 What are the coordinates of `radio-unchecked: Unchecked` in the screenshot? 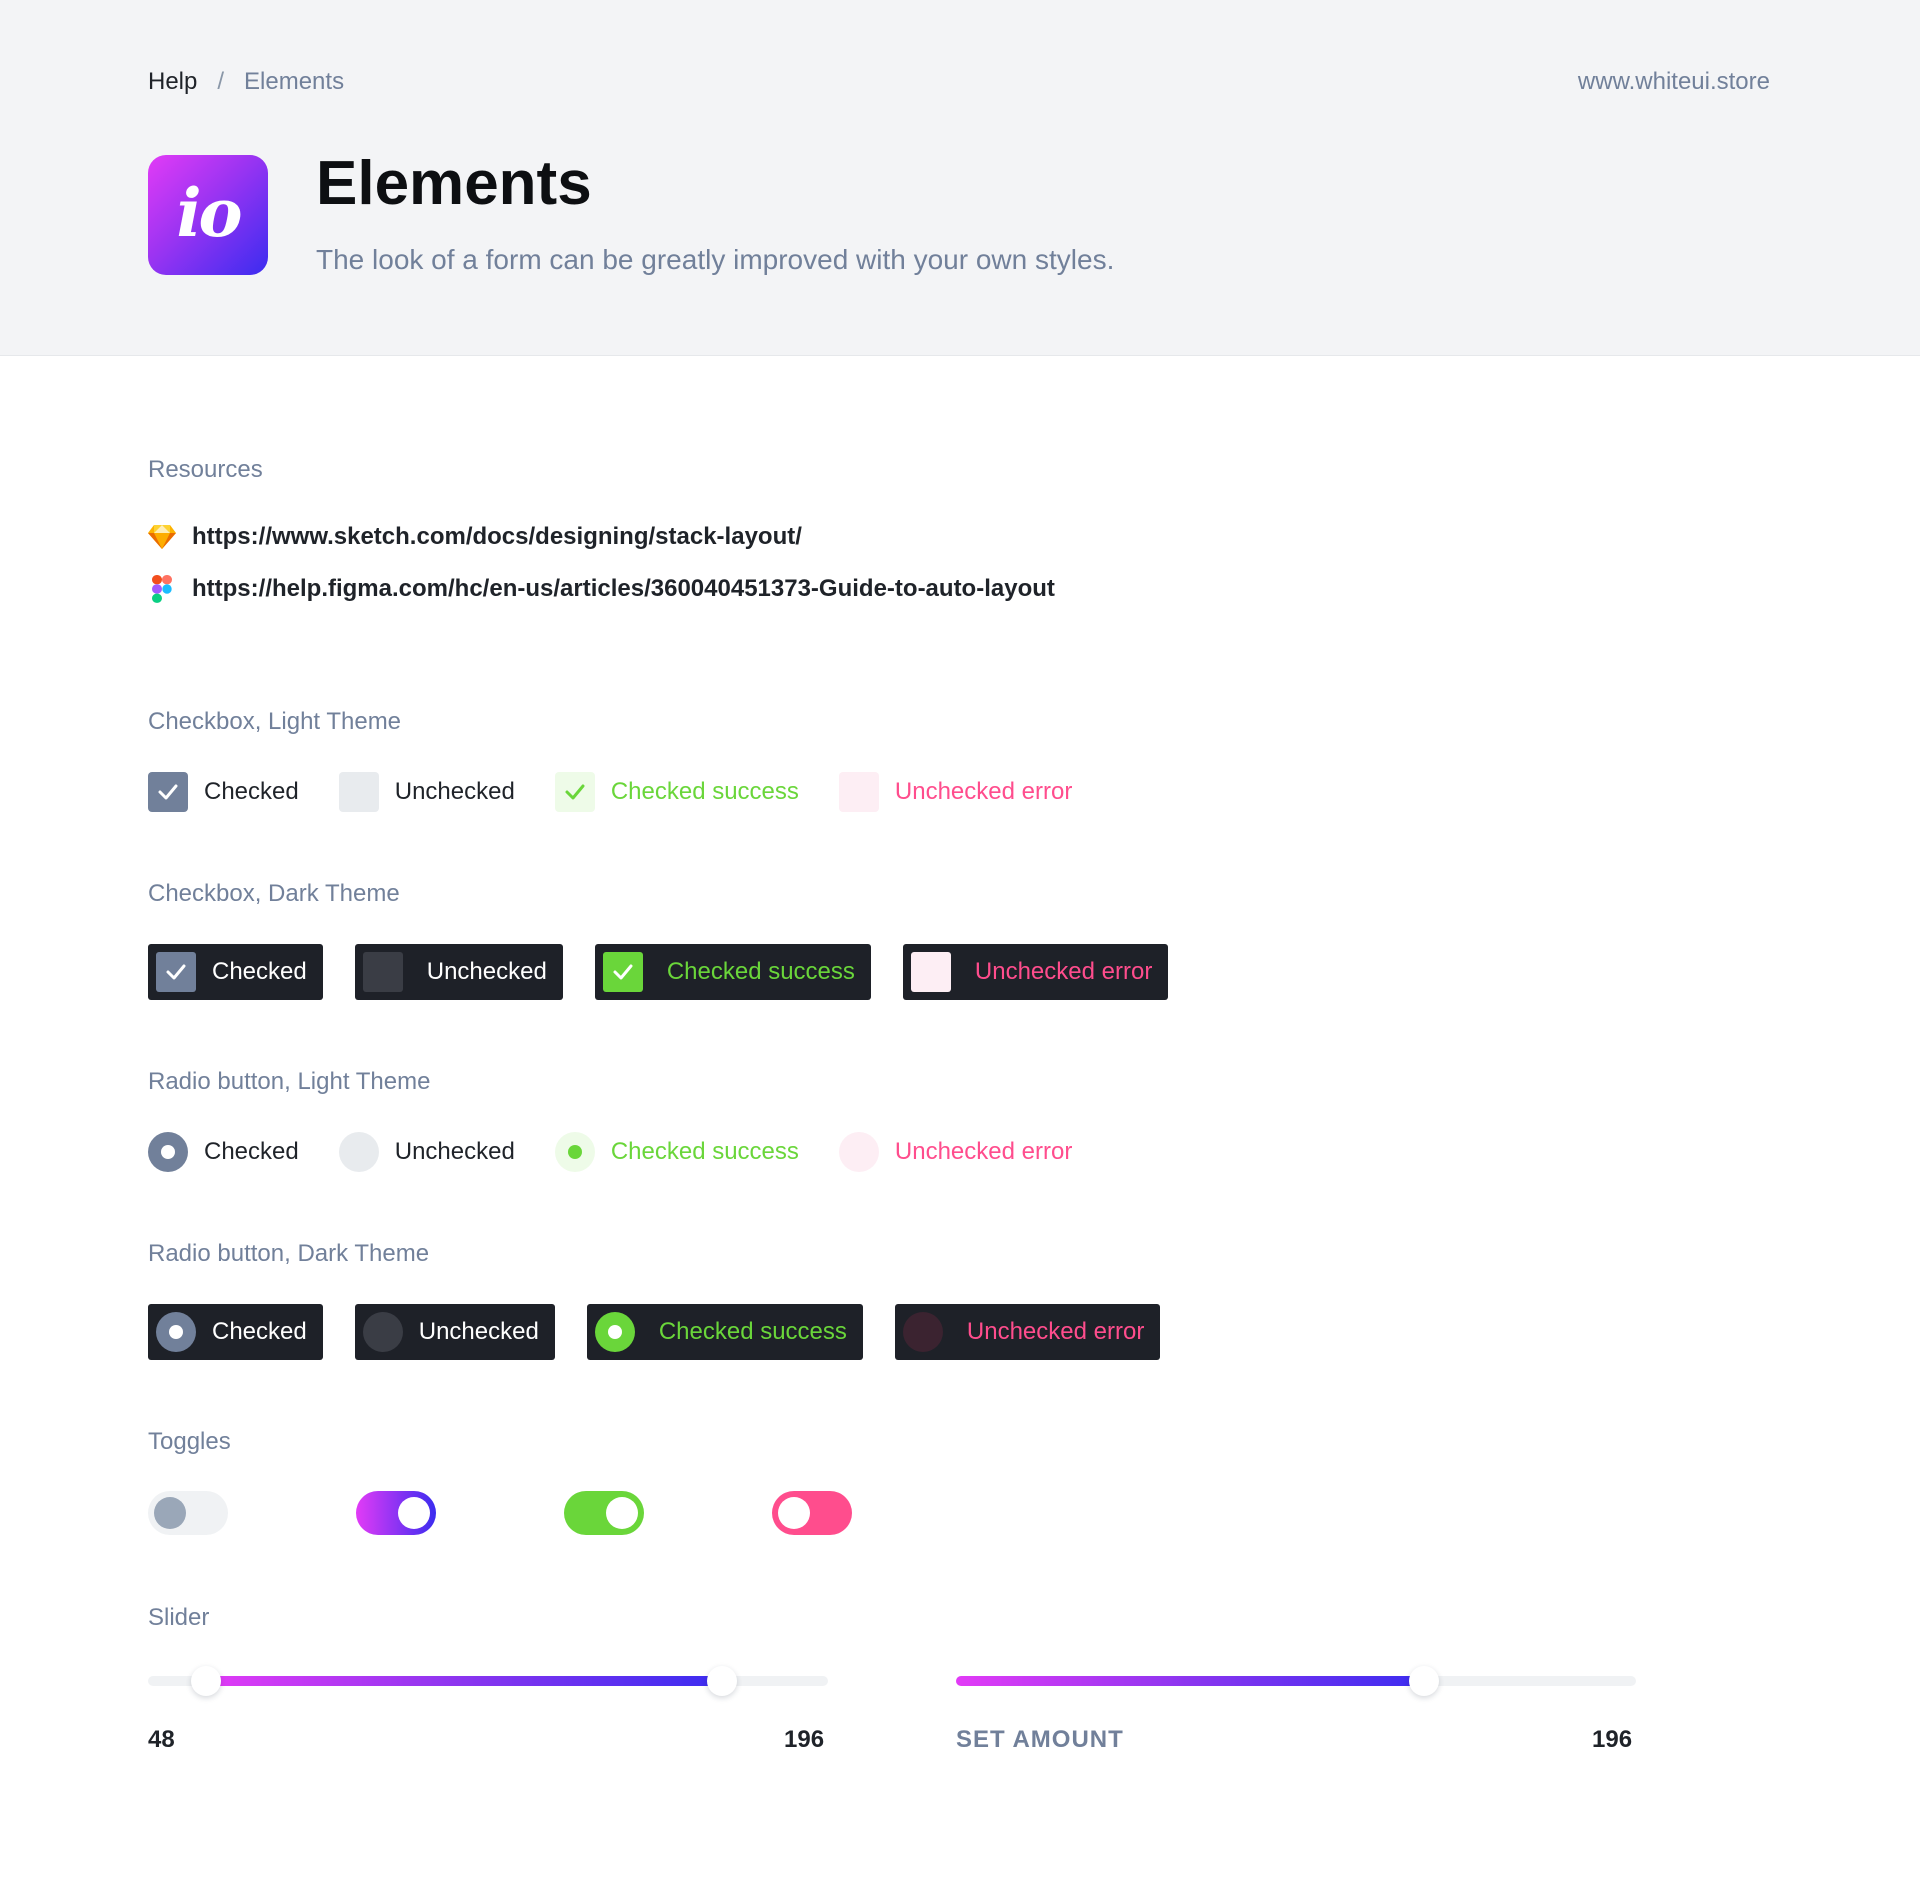 It's located at (426, 1152).